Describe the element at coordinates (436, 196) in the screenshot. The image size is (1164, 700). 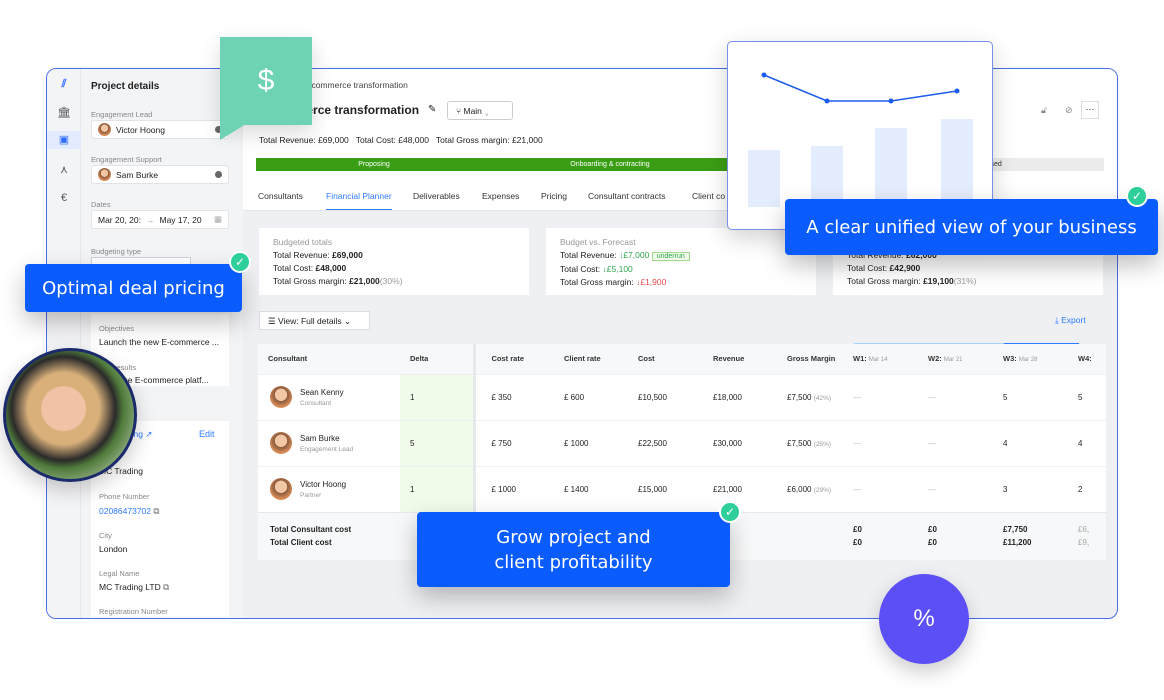
I see `tab-deliverables: Deliverables` at that location.